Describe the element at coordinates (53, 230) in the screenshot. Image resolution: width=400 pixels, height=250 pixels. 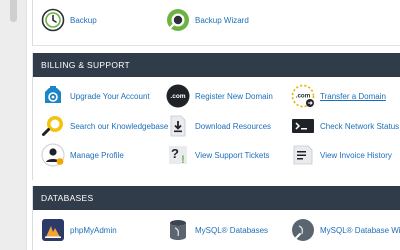
I see `phpmyadmin-icon` at that location.